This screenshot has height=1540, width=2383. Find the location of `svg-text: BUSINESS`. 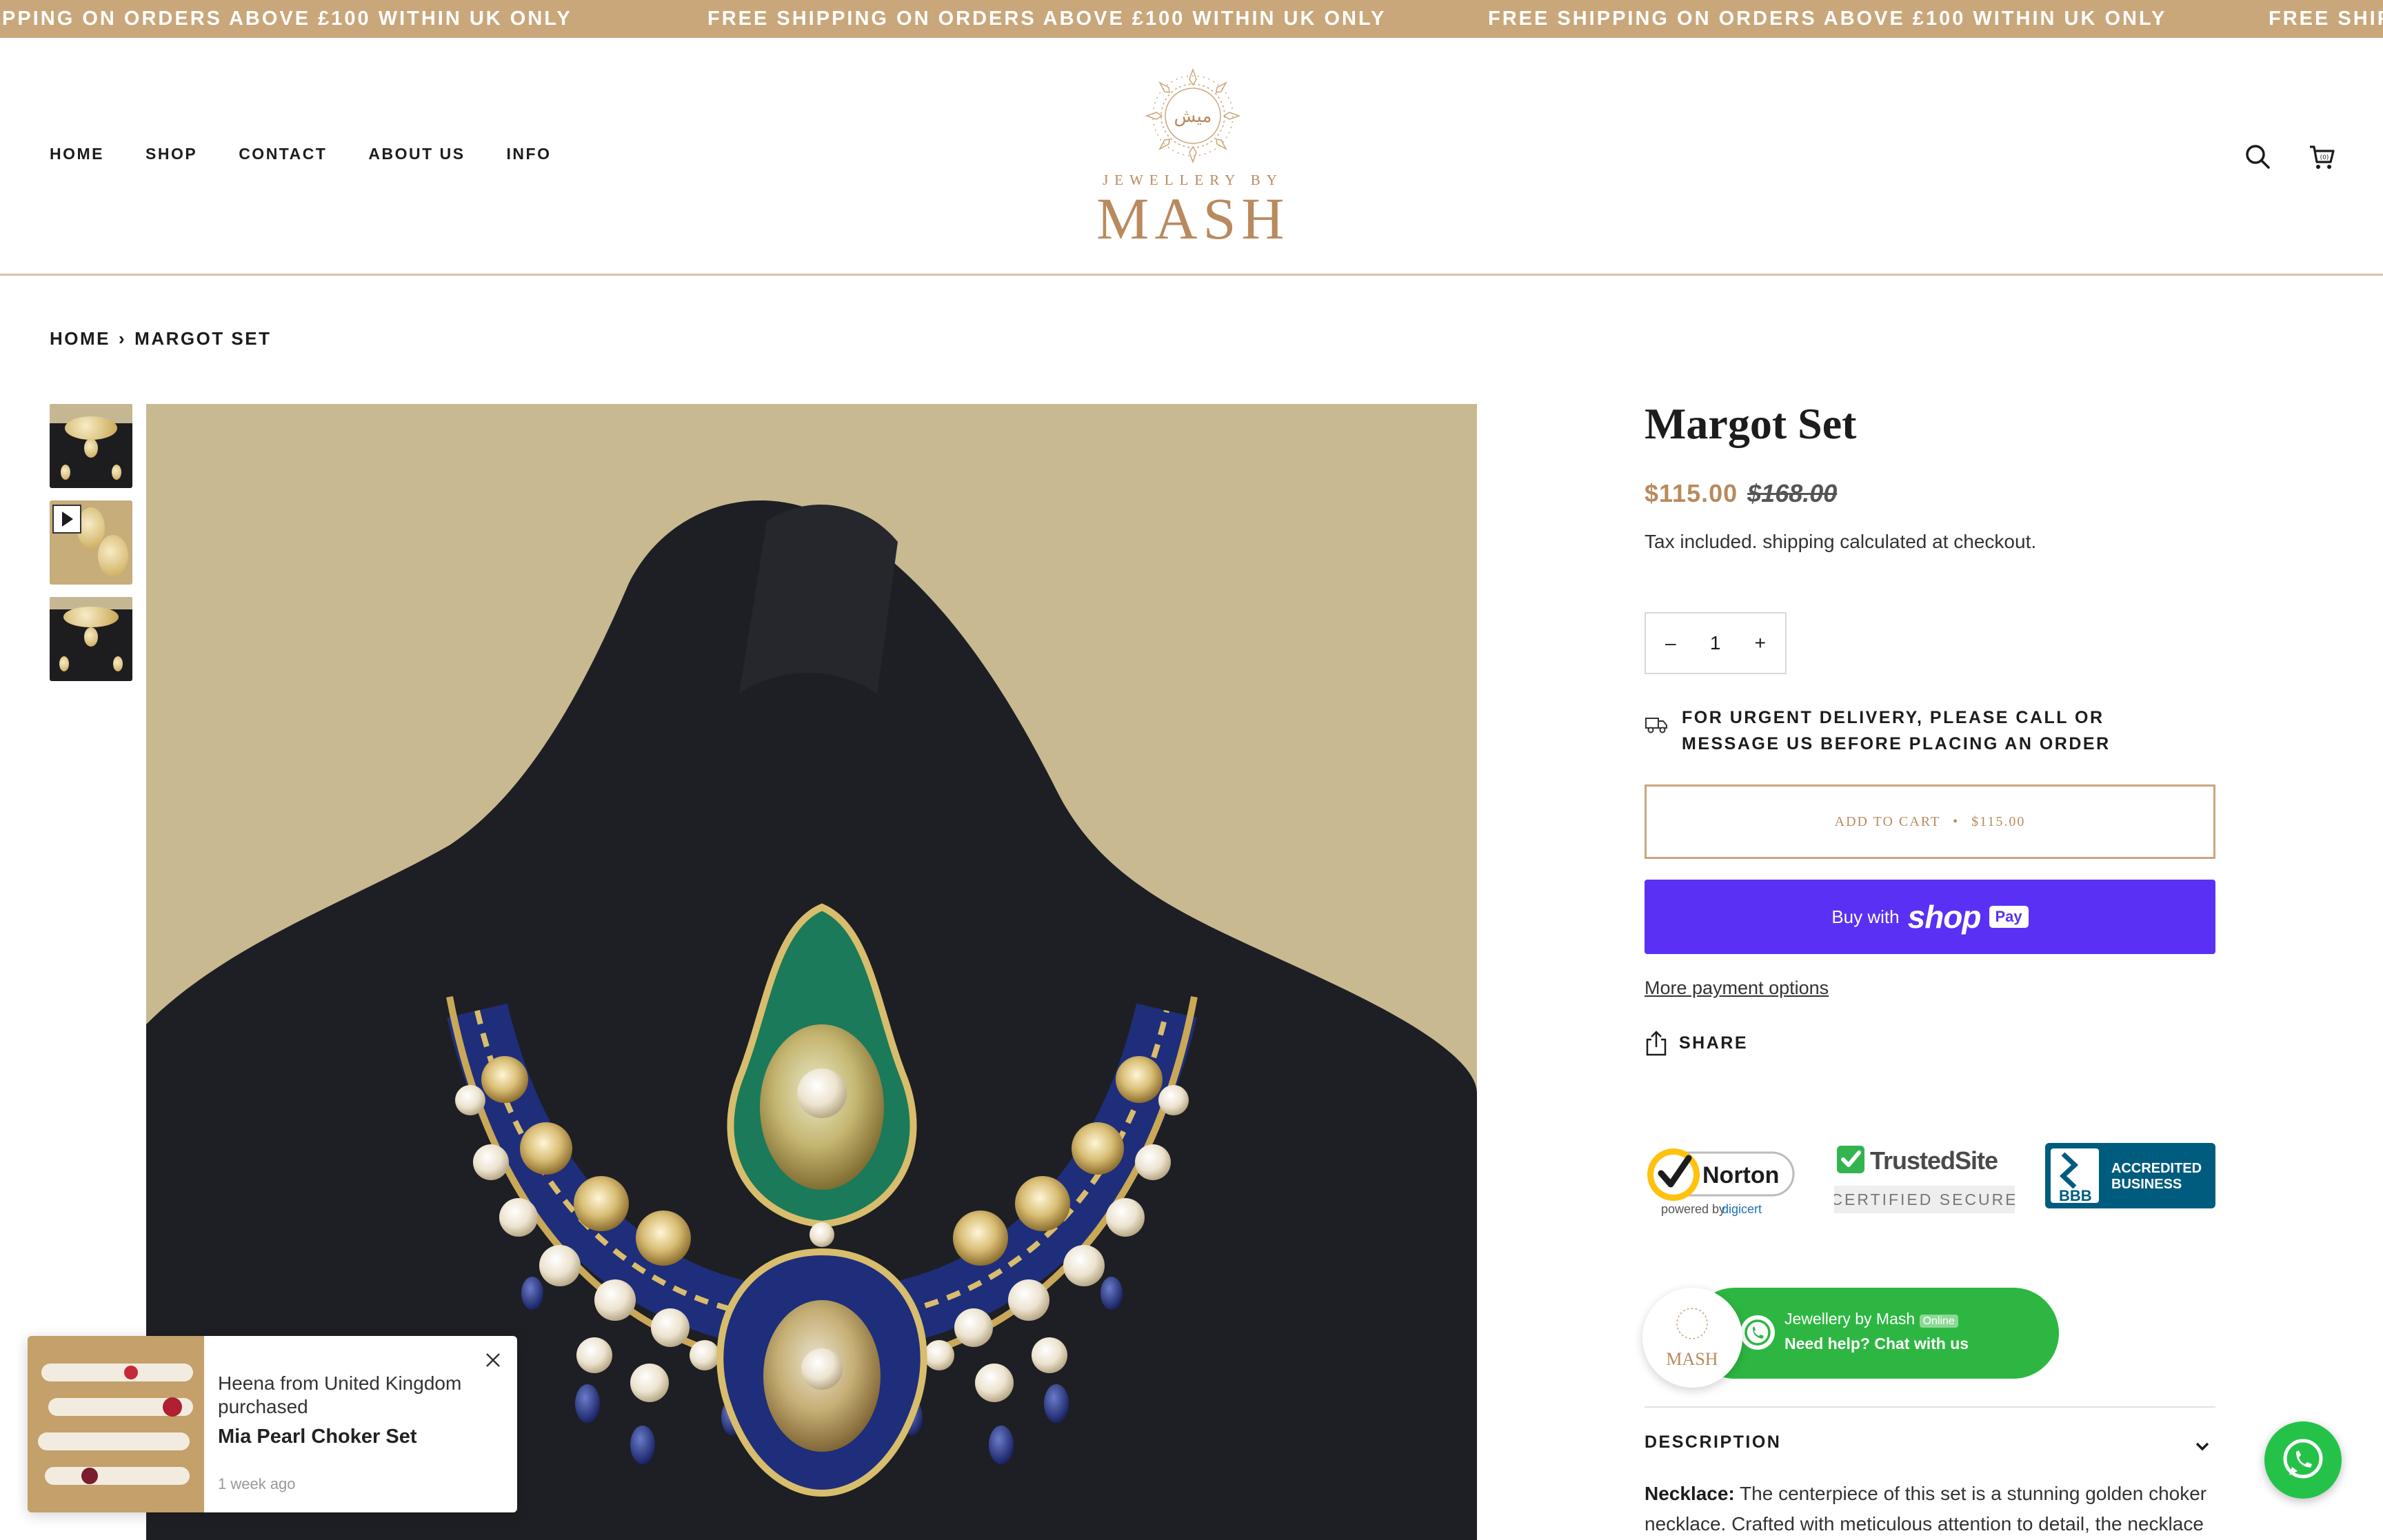

svg-text: BUSINESS is located at coordinates (2146, 1185).